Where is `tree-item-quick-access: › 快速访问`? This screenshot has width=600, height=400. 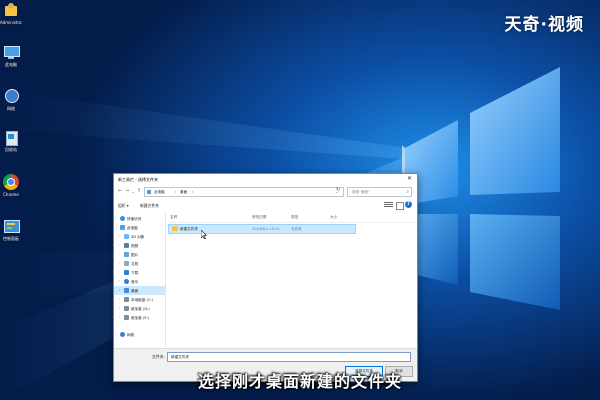 tree-item-quick-access: › 快速访问 is located at coordinates (139, 218).